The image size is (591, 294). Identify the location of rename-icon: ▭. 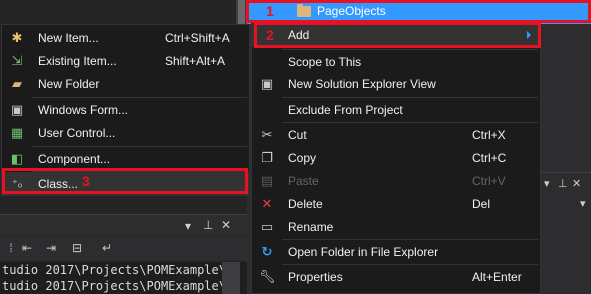
(267, 226).